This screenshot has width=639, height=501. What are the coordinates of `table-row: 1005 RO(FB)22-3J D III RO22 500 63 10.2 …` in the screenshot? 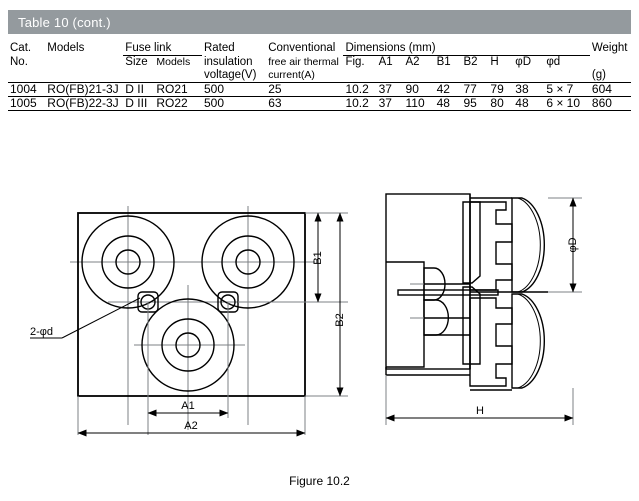 It's located at (319, 104).